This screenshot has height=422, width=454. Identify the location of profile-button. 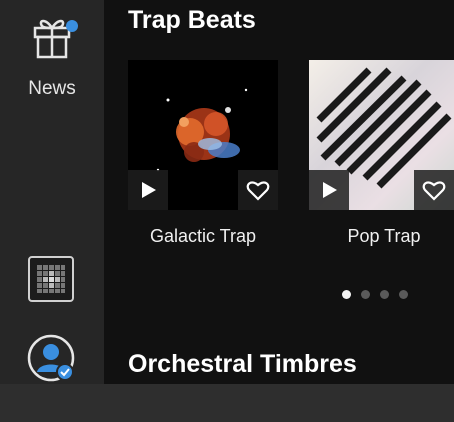
(52, 359).